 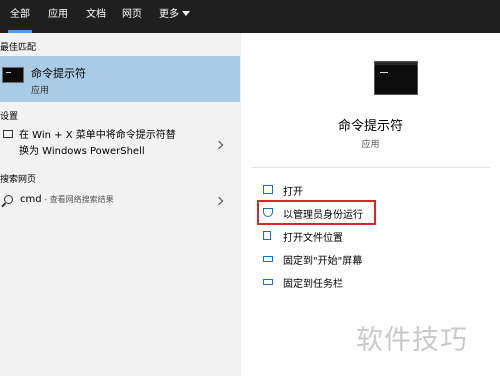 I want to click on watermark: 软件技巧, so click(x=412, y=340).